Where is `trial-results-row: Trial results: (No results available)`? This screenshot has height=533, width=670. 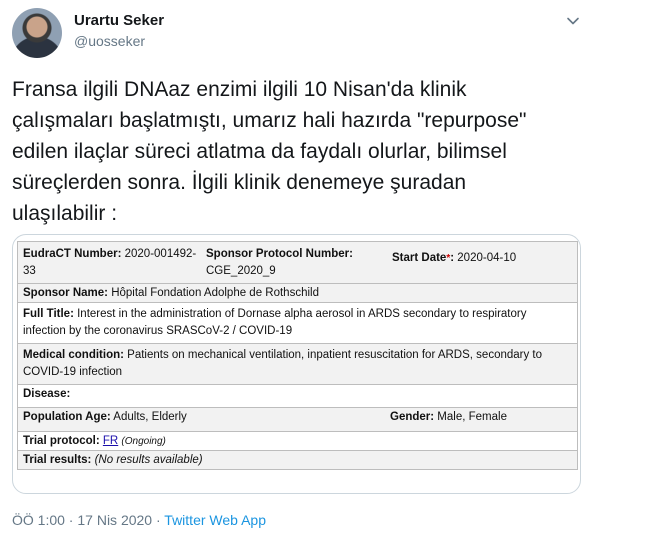
trial-results-row: Trial results: (No results available) is located at coordinates (297, 460).